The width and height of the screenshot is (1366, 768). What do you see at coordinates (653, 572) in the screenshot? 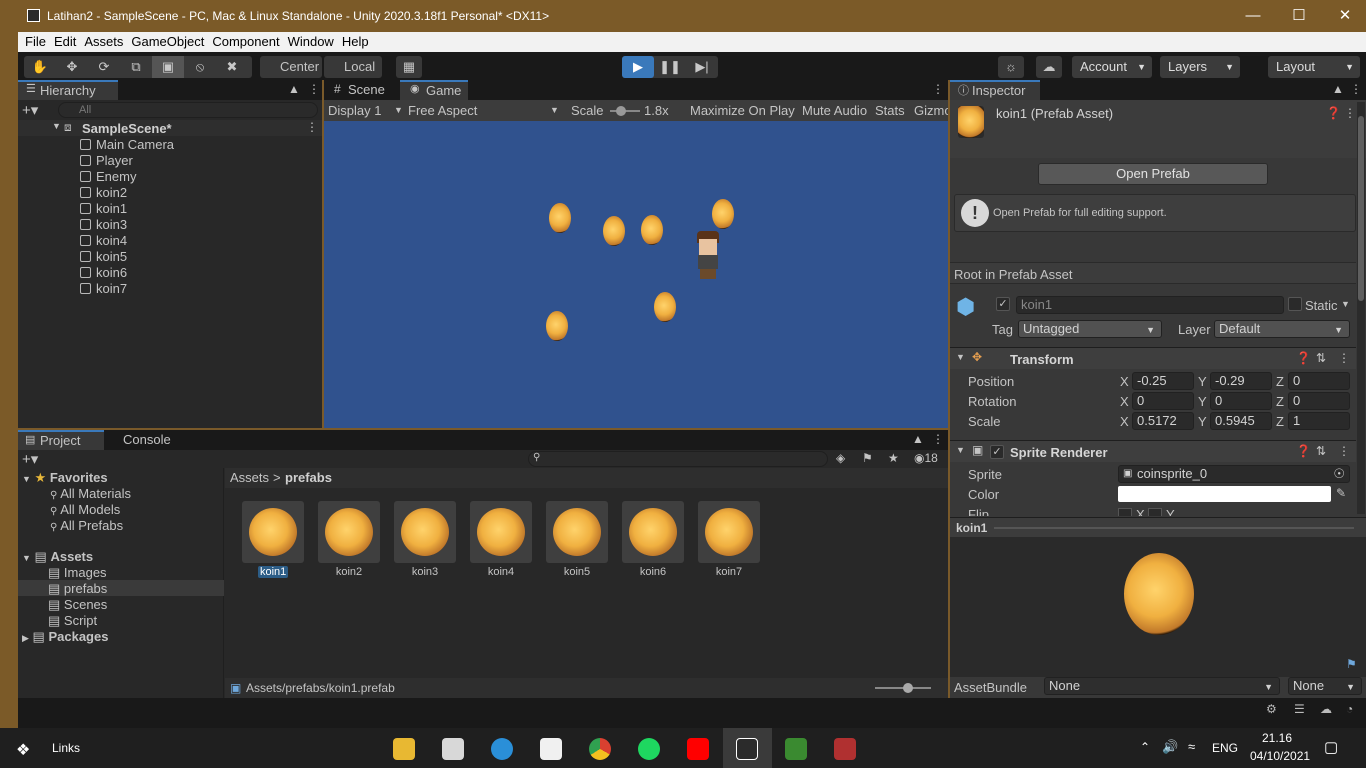
I see `asset-item-label: koin6` at bounding box center [653, 572].